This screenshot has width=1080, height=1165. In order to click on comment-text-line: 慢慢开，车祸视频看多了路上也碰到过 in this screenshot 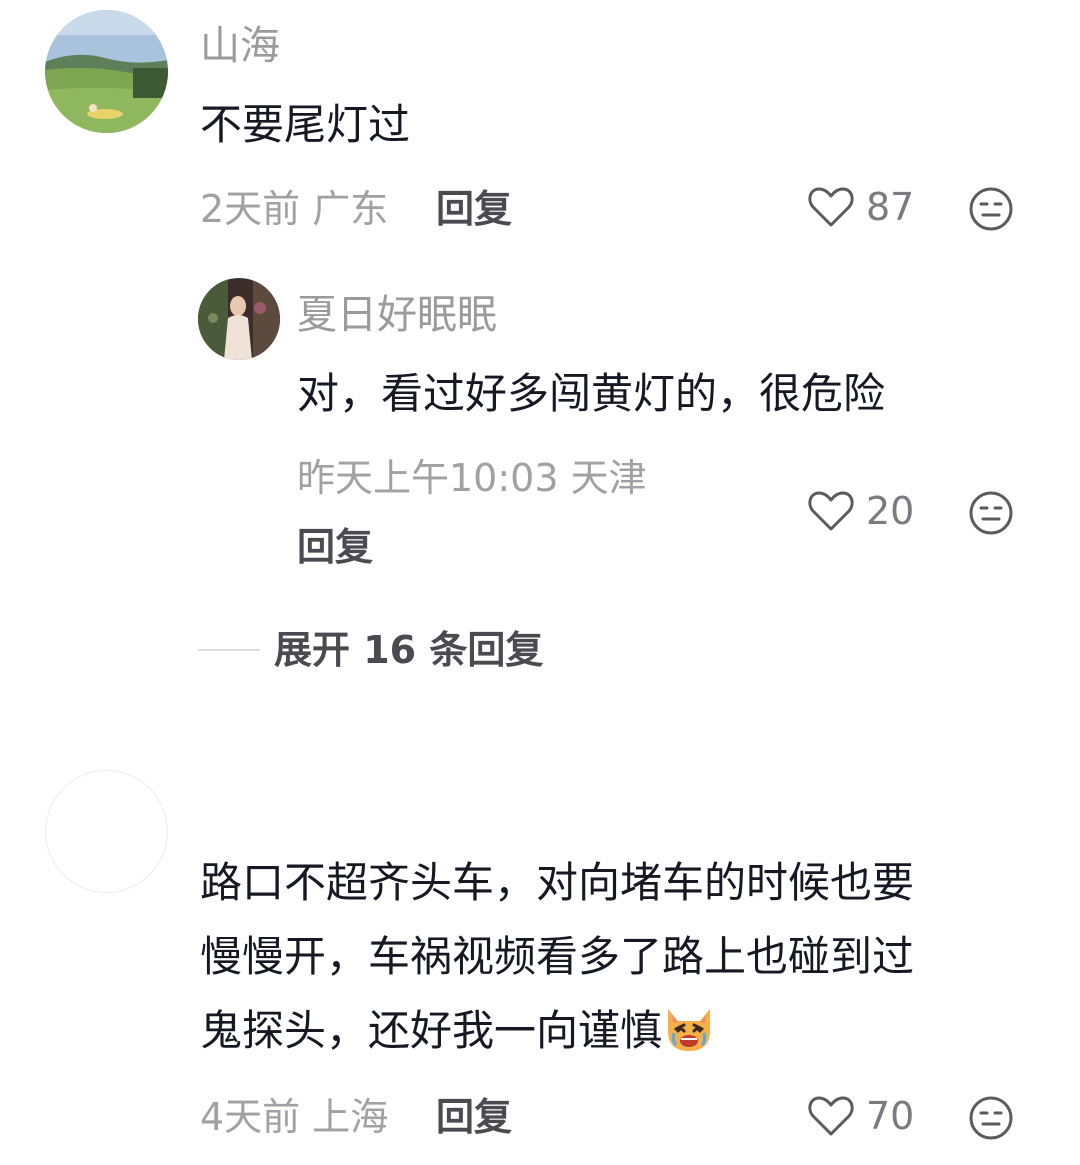, I will do `click(557, 956)`.